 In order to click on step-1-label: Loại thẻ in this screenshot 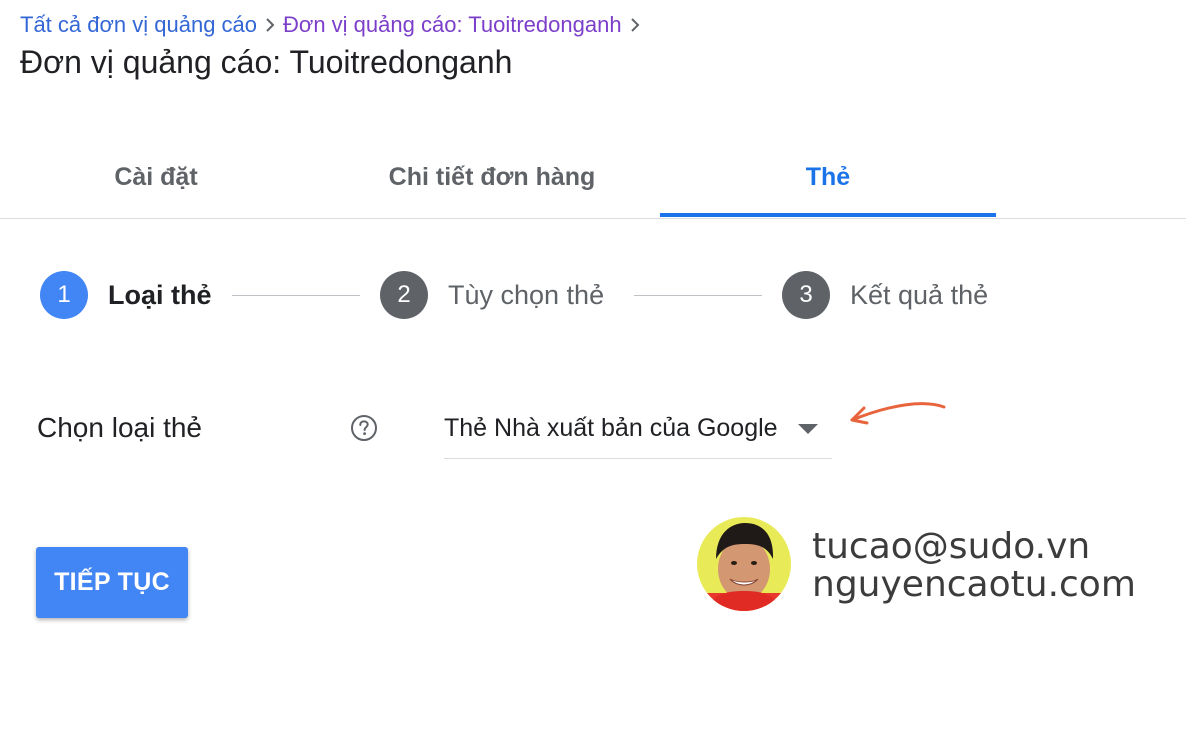, I will do `click(160, 294)`.